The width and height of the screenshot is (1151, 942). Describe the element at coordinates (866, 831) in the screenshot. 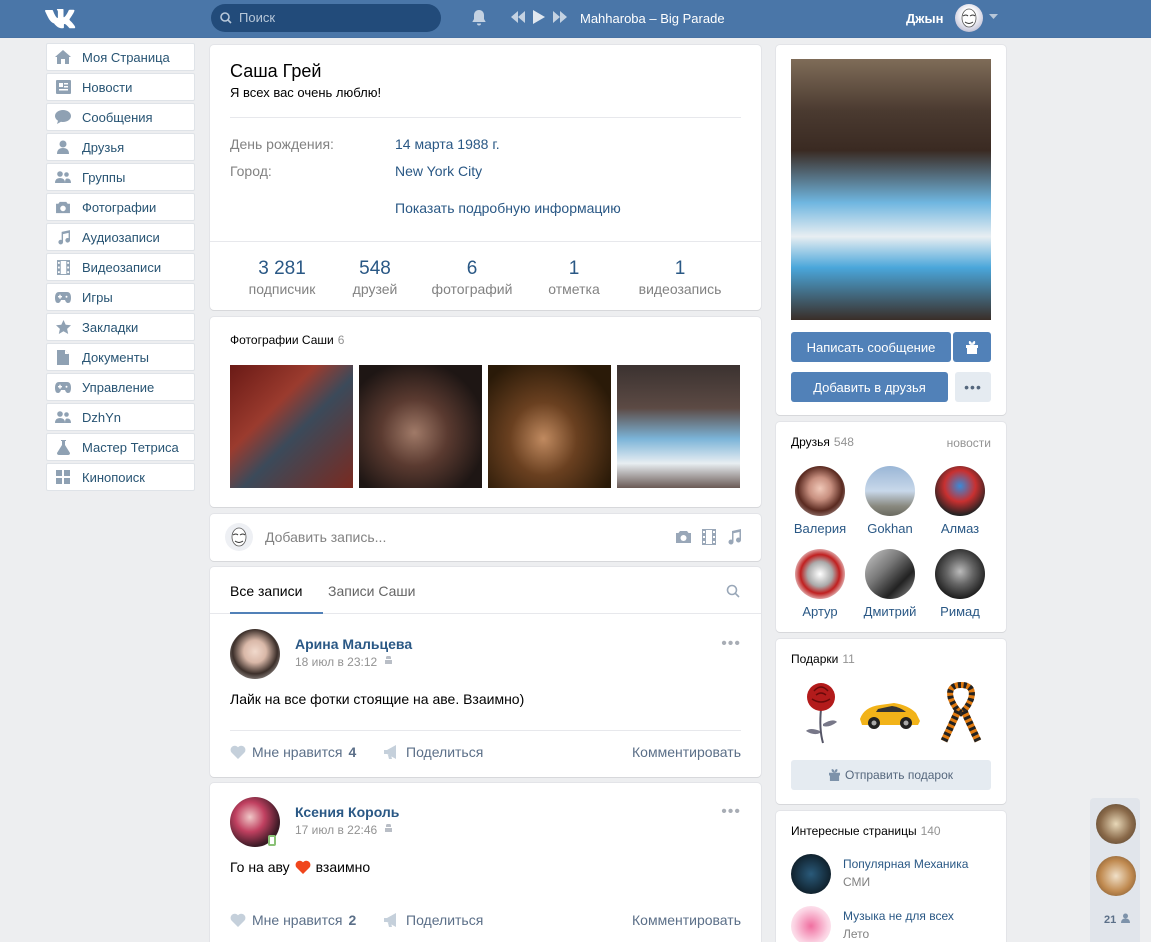

I see `pages-title: Интересные страницы 140` at that location.